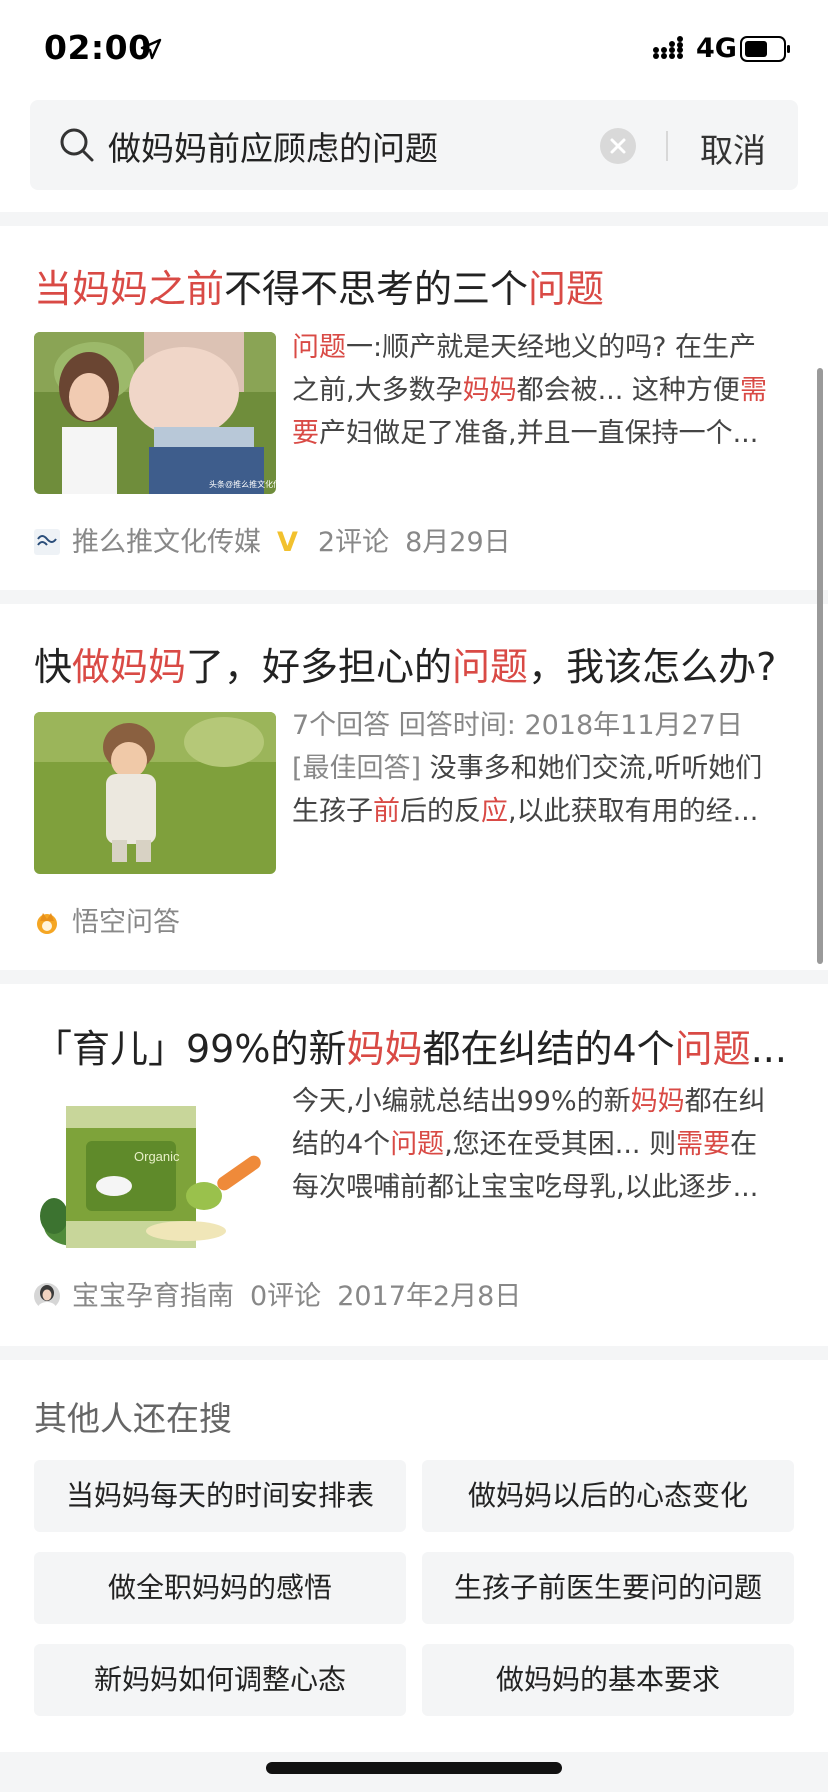 This screenshot has width=828, height=1792. What do you see at coordinates (703, 1144) in the screenshot?
I see `snippet-highlight: 需要` at bounding box center [703, 1144].